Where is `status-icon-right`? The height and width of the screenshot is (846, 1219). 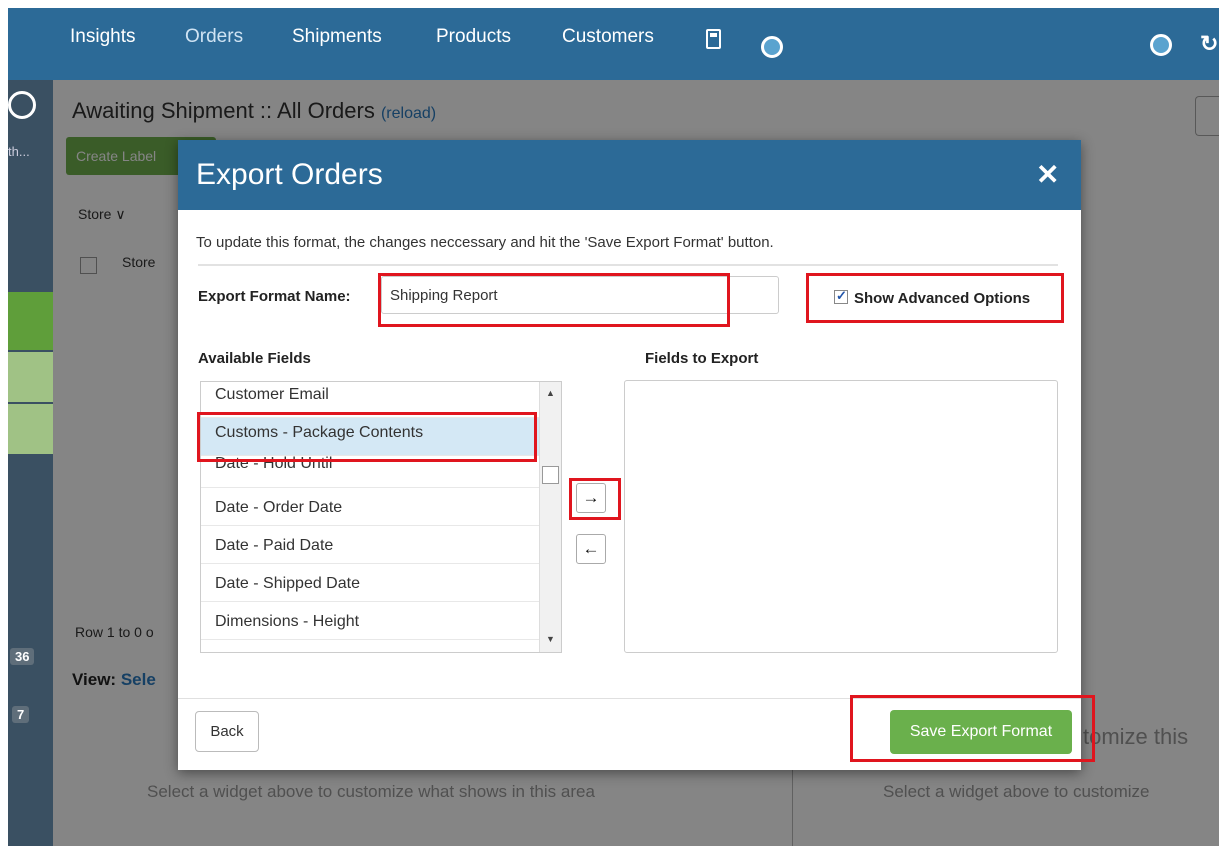 status-icon-right is located at coordinates (1161, 45).